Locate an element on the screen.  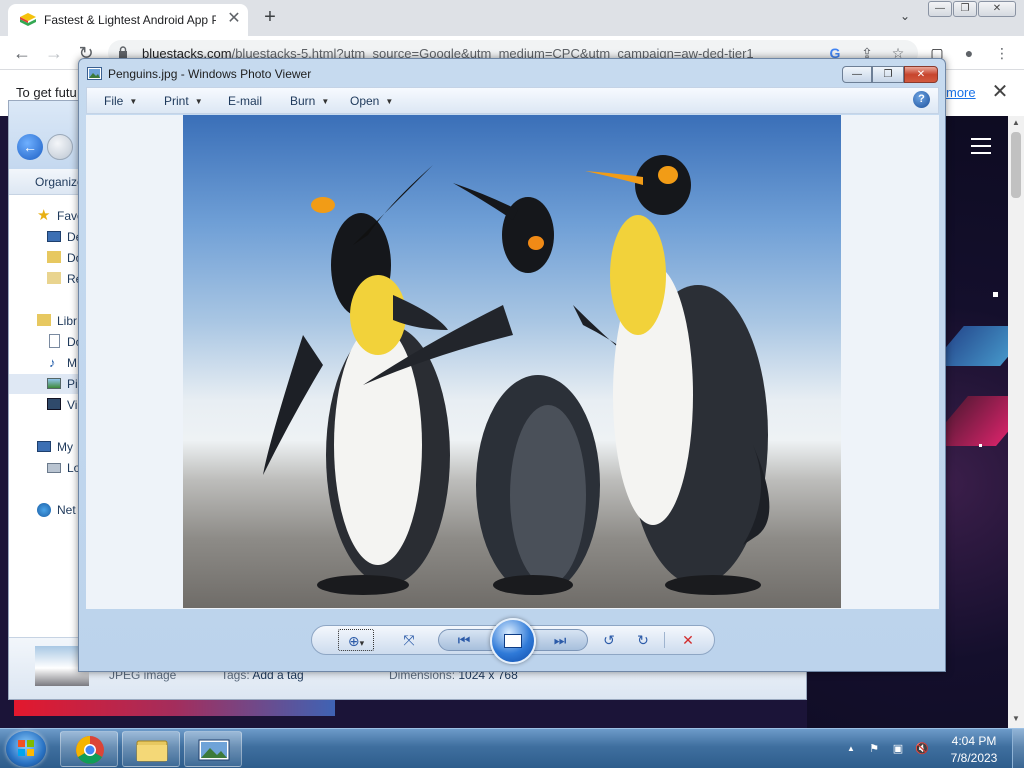
downloads-icon is located at coordinates (54, 257).